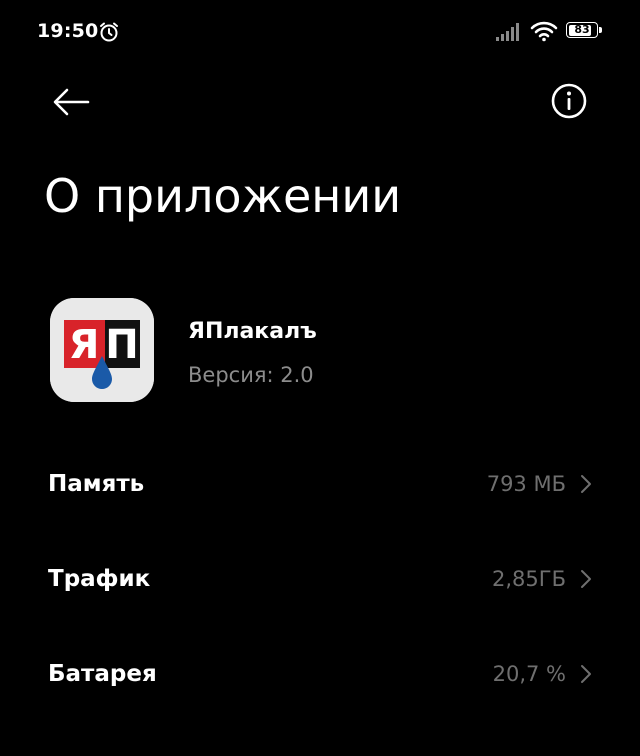 This screenshot has width=640, height=756. I want to click on arrow-left-icon, so click(71, 102).